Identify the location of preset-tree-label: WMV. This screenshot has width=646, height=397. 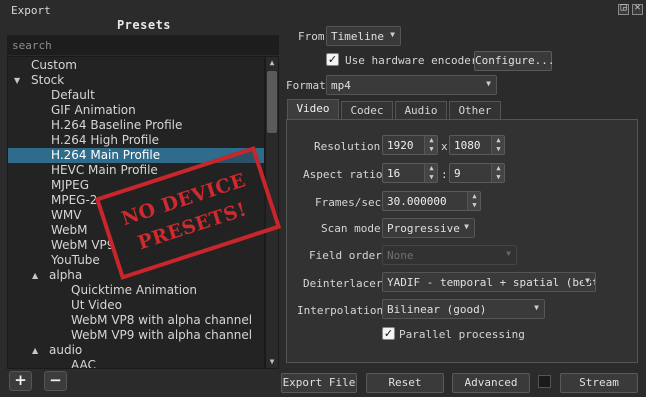
(66, 215).